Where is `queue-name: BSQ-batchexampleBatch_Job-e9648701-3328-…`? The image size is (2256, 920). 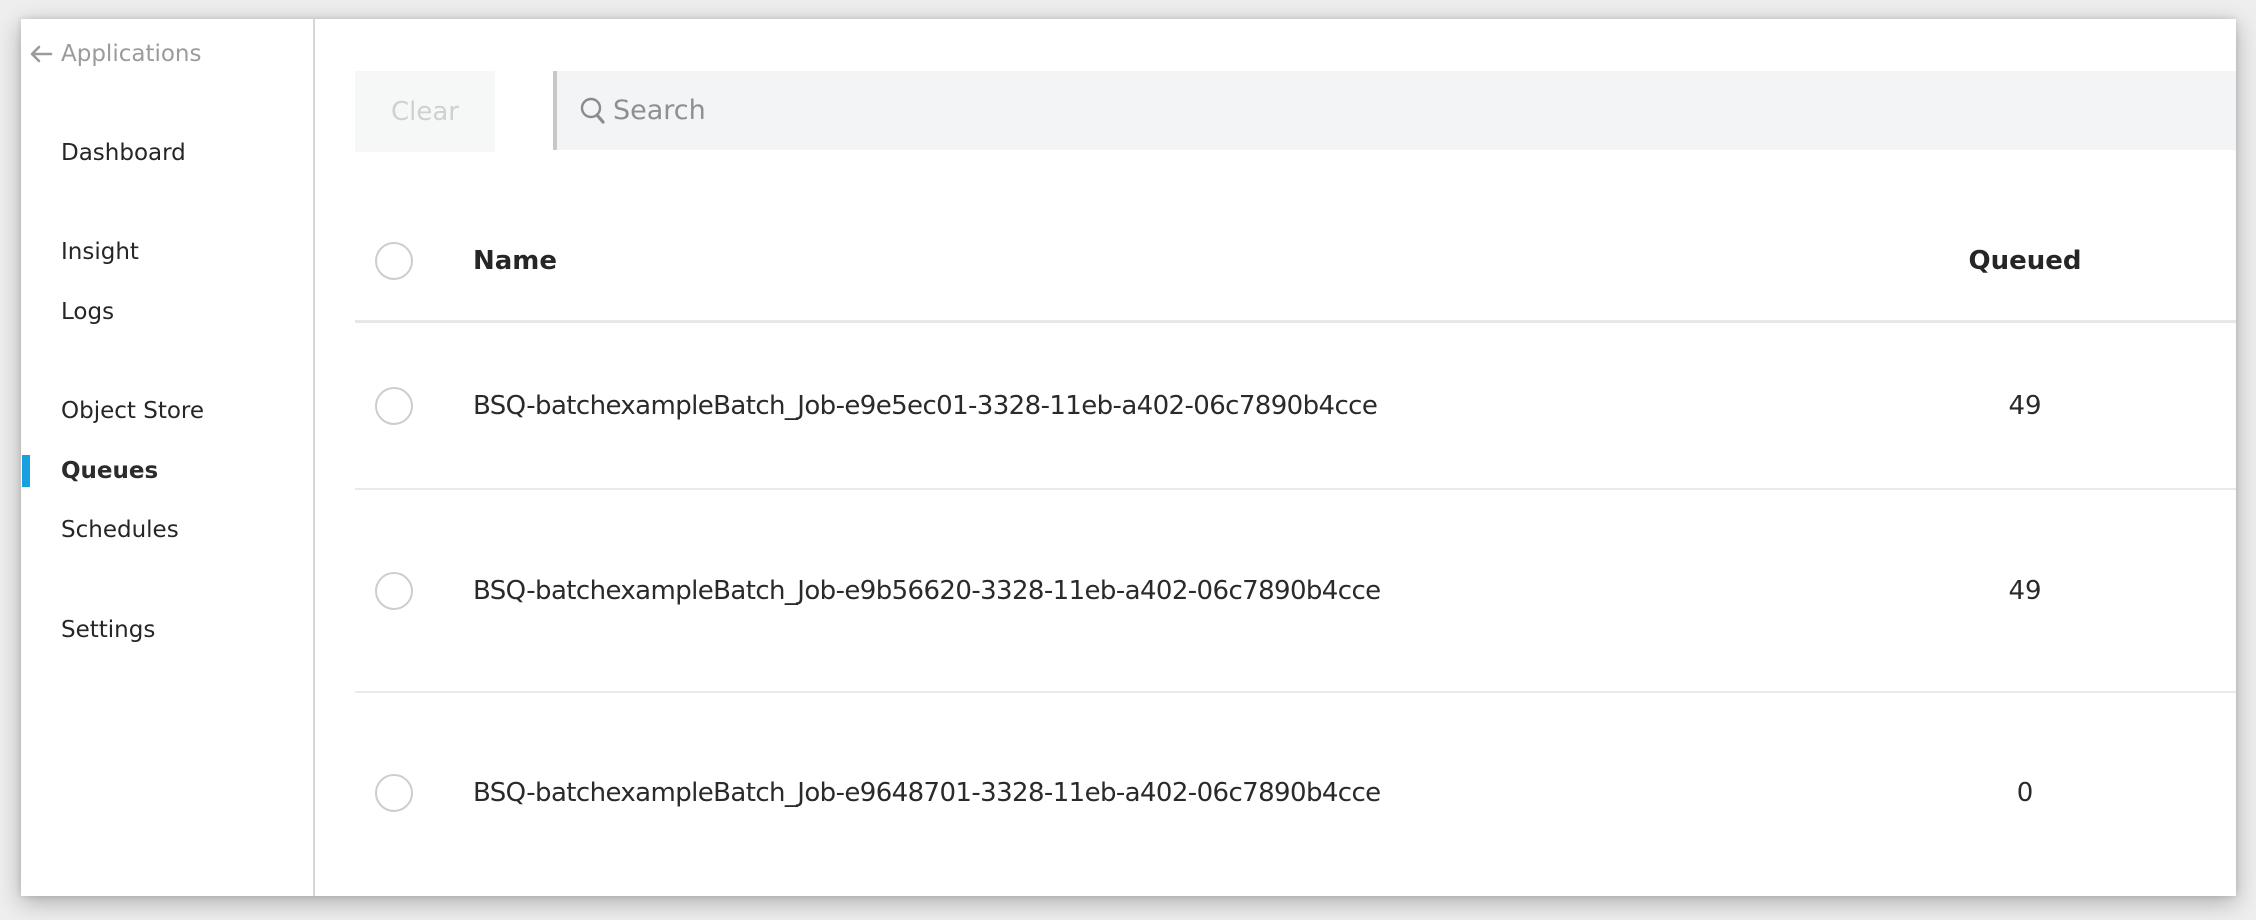
queue-name: BSQ-batchexampleBatch_Job-e9648701-3328-… is located at coordinates (927, 793).